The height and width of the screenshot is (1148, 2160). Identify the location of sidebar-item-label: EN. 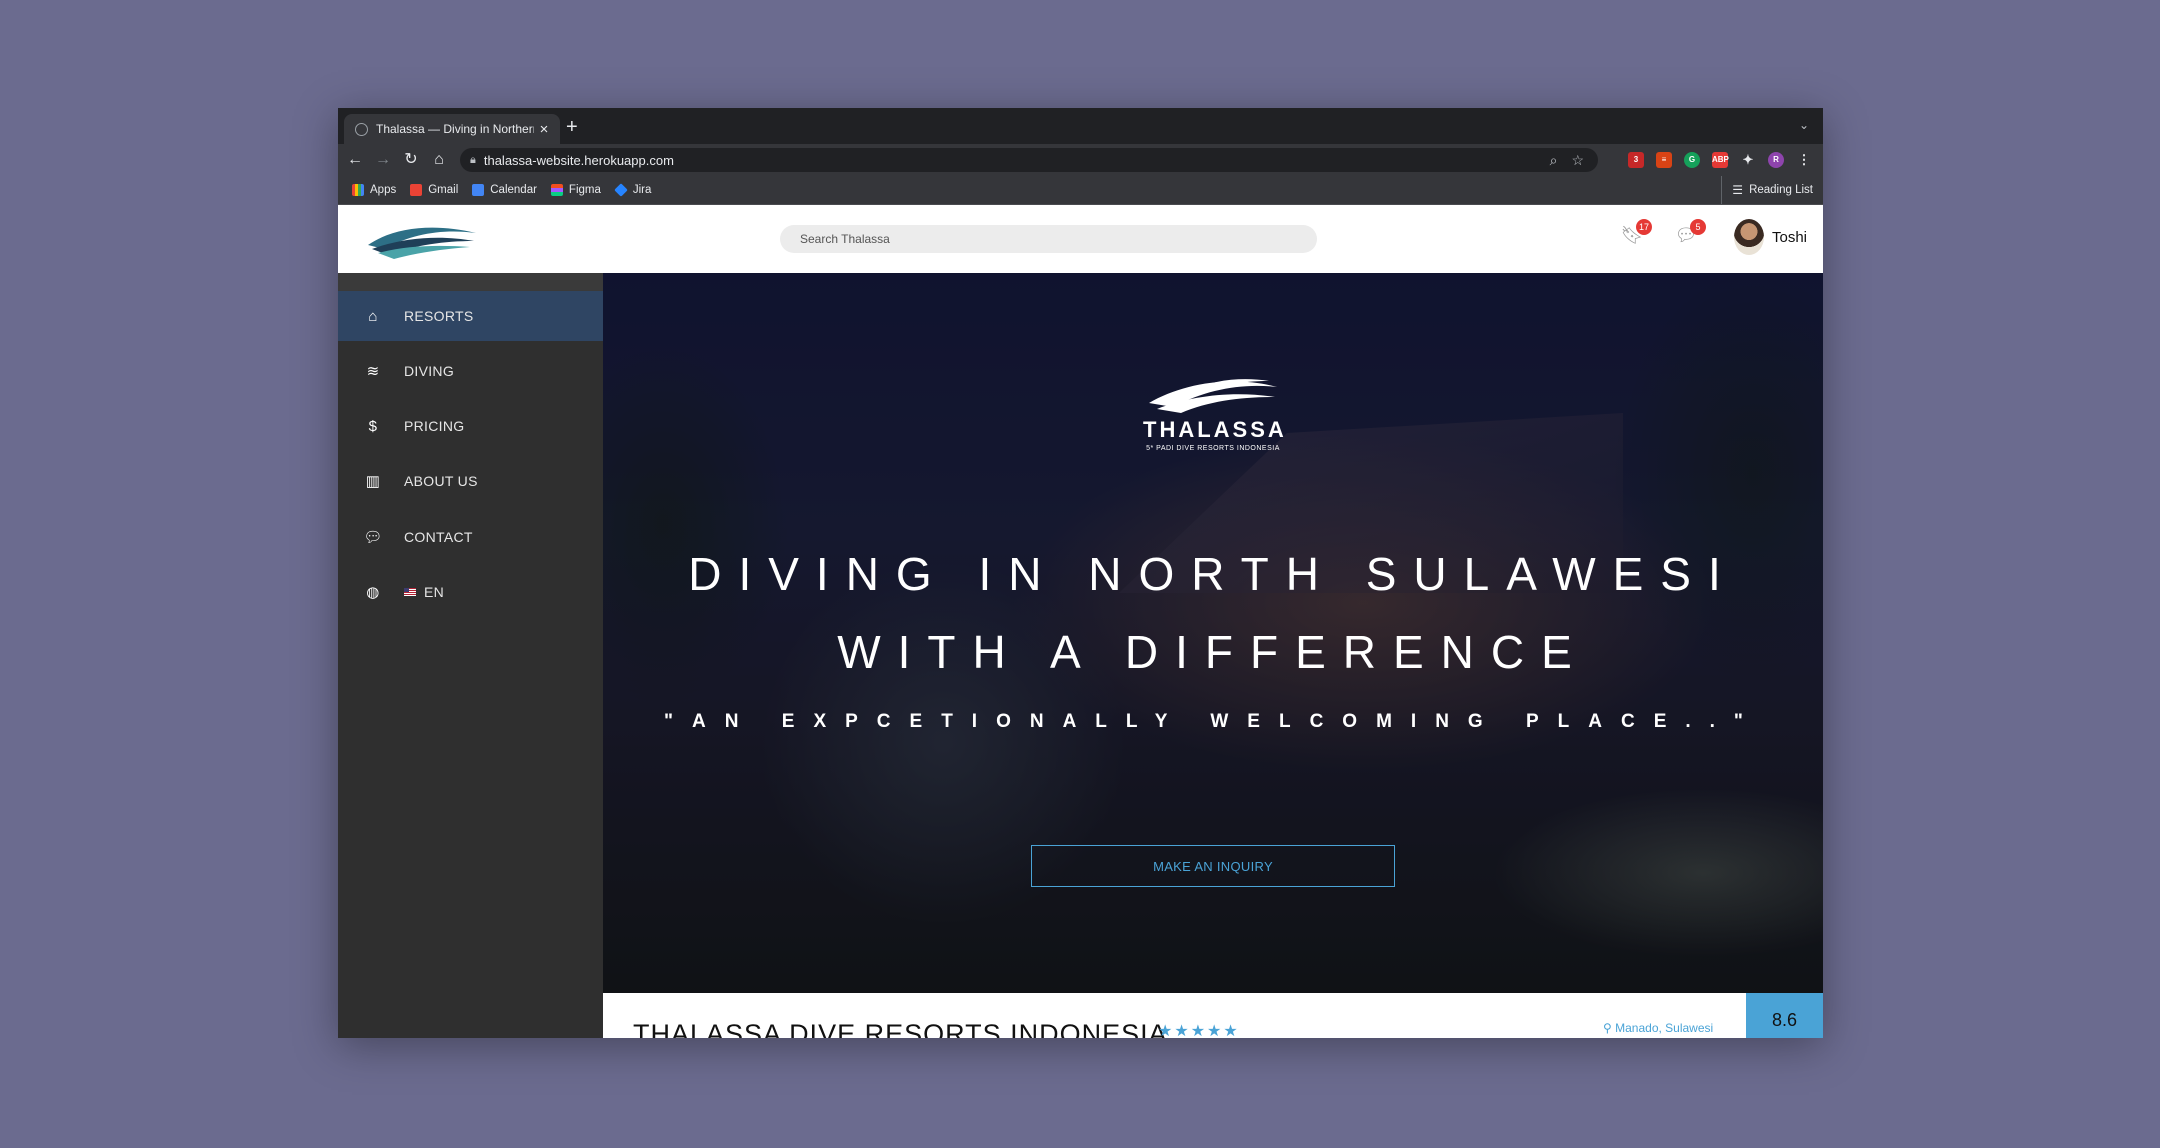
(434, 592).